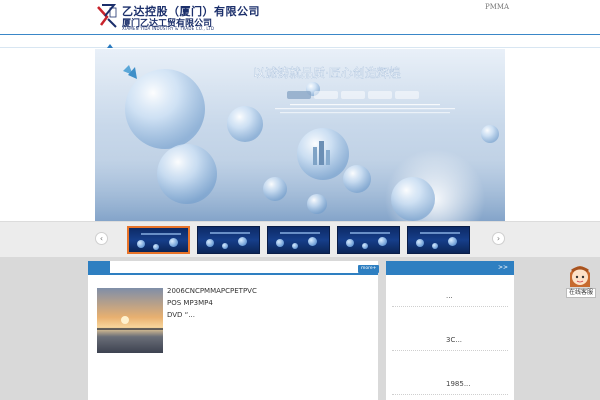 The width and height of the screenshot is (600, 400). What do you see at coordinates (327, 72) in the screenshot?
I see `banner-slogan: 以诚铸就品质·匠心创造辉煌` at bounding box center [327, 72].